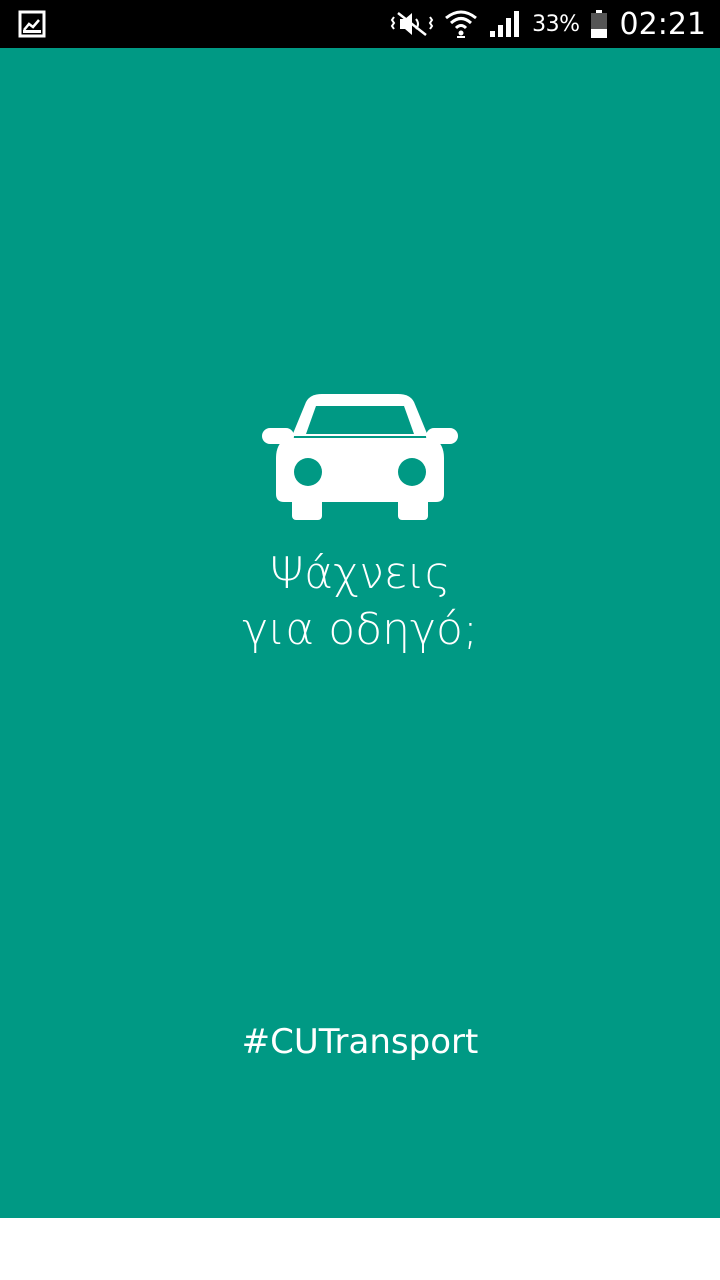  Describe the element at coordinates (599, 24) in the screenshot. I see `battery-icon` at that location.